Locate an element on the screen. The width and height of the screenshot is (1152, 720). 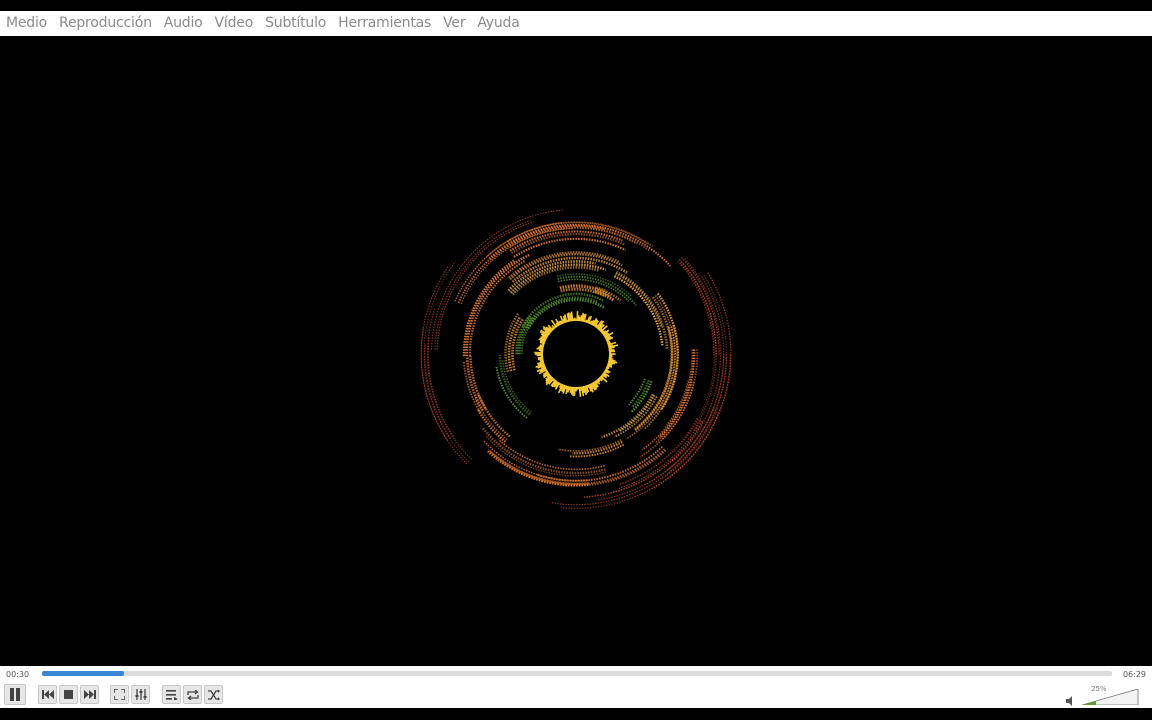
shuffle-button is located at coordinates (213, 694).